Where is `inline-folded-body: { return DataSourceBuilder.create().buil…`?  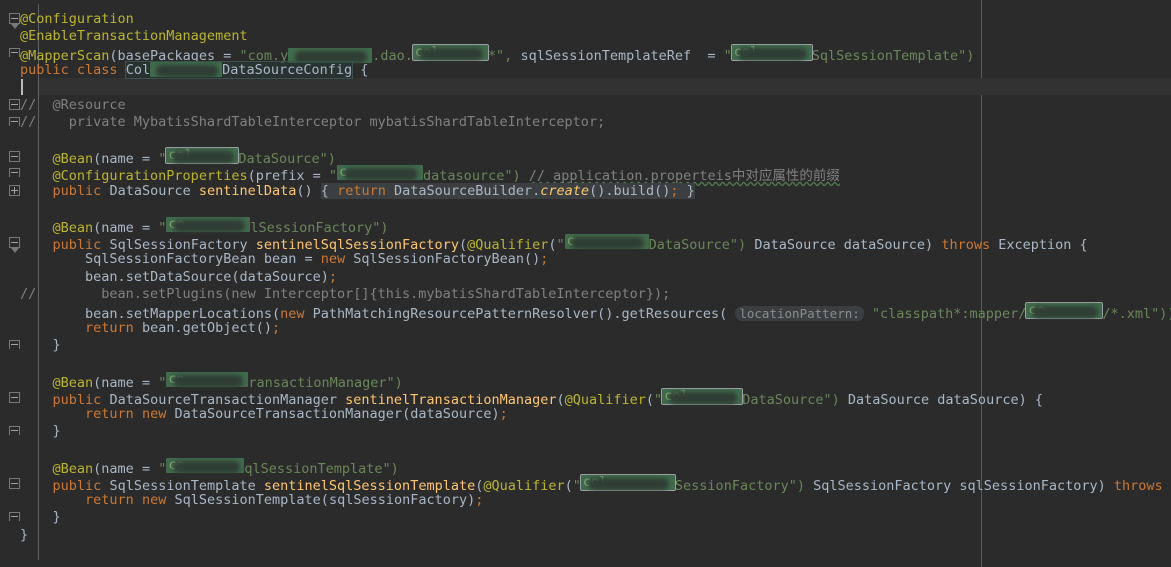 inline-folded-body: { return DataSourceBuilder.create().buil… is located at coordinates (507, 191).